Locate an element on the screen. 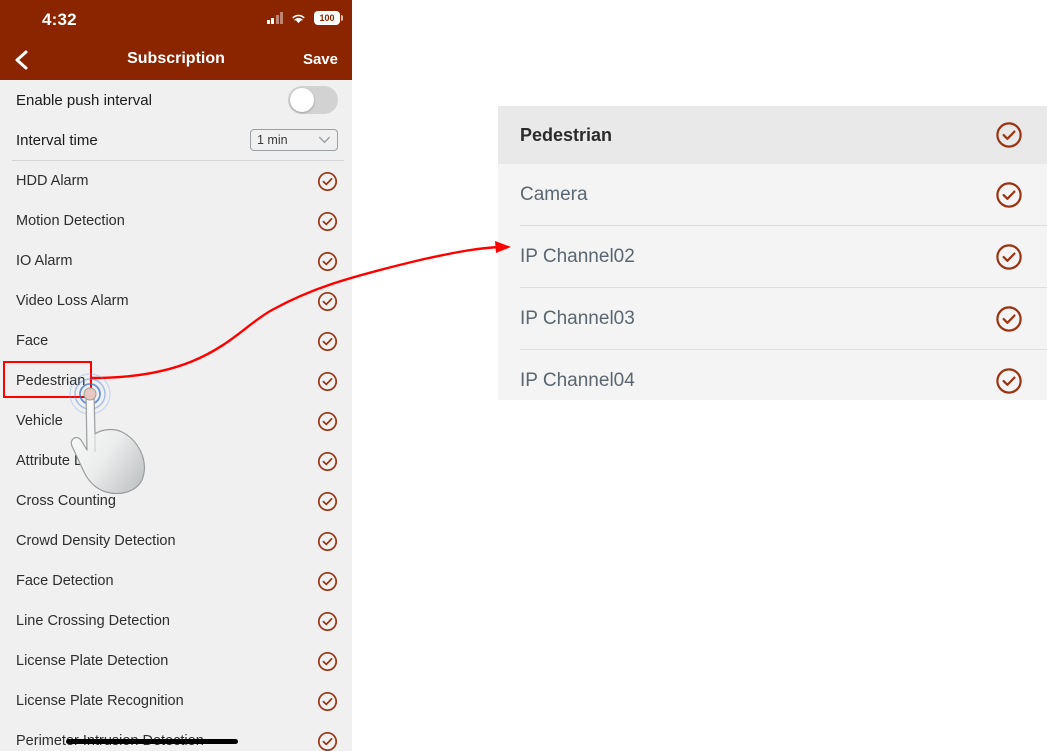  channel-row: IP Channel04 is located at coordinates (772, 375).